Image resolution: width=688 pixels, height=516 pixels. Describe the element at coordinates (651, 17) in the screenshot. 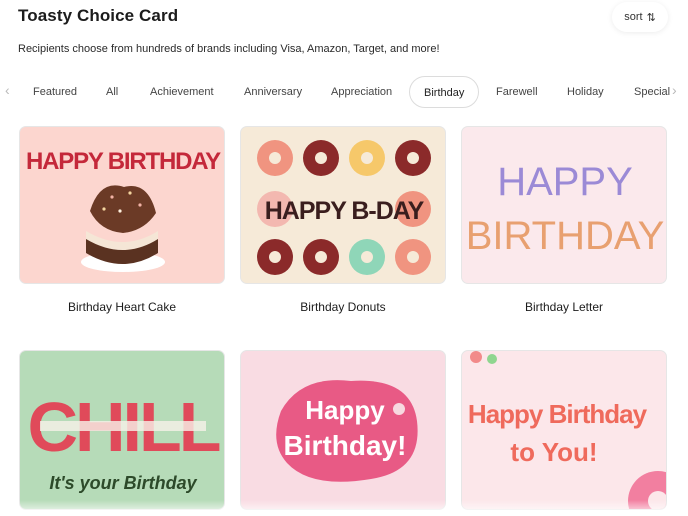

I see `sort-arrows-icon: ⇅` at that location.